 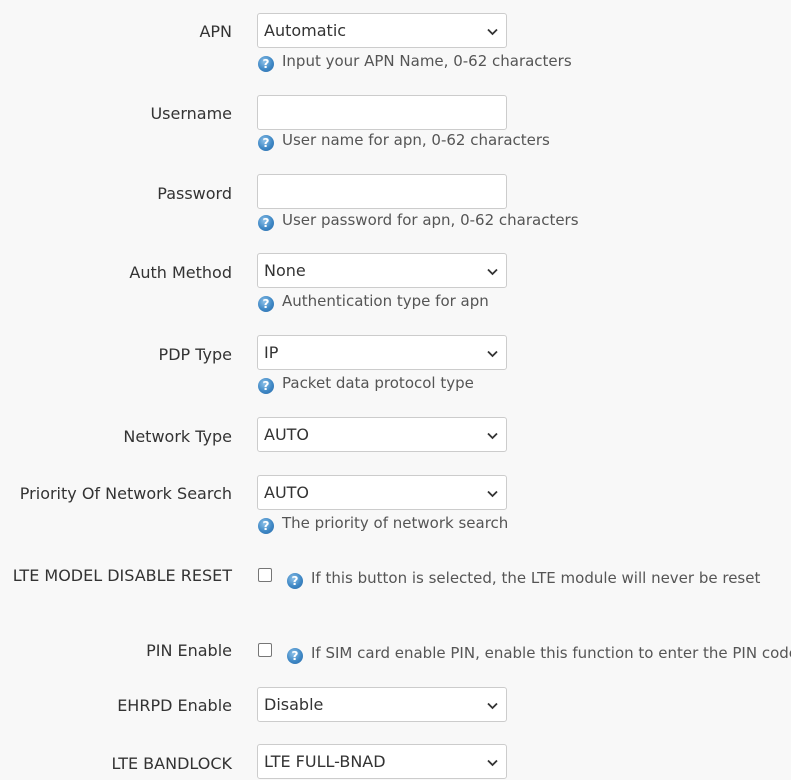 What do you see at coordinates (271, 352) in the screenshot?
I see `pdp-type-select-value: IP` at bounding box center [271, 352].